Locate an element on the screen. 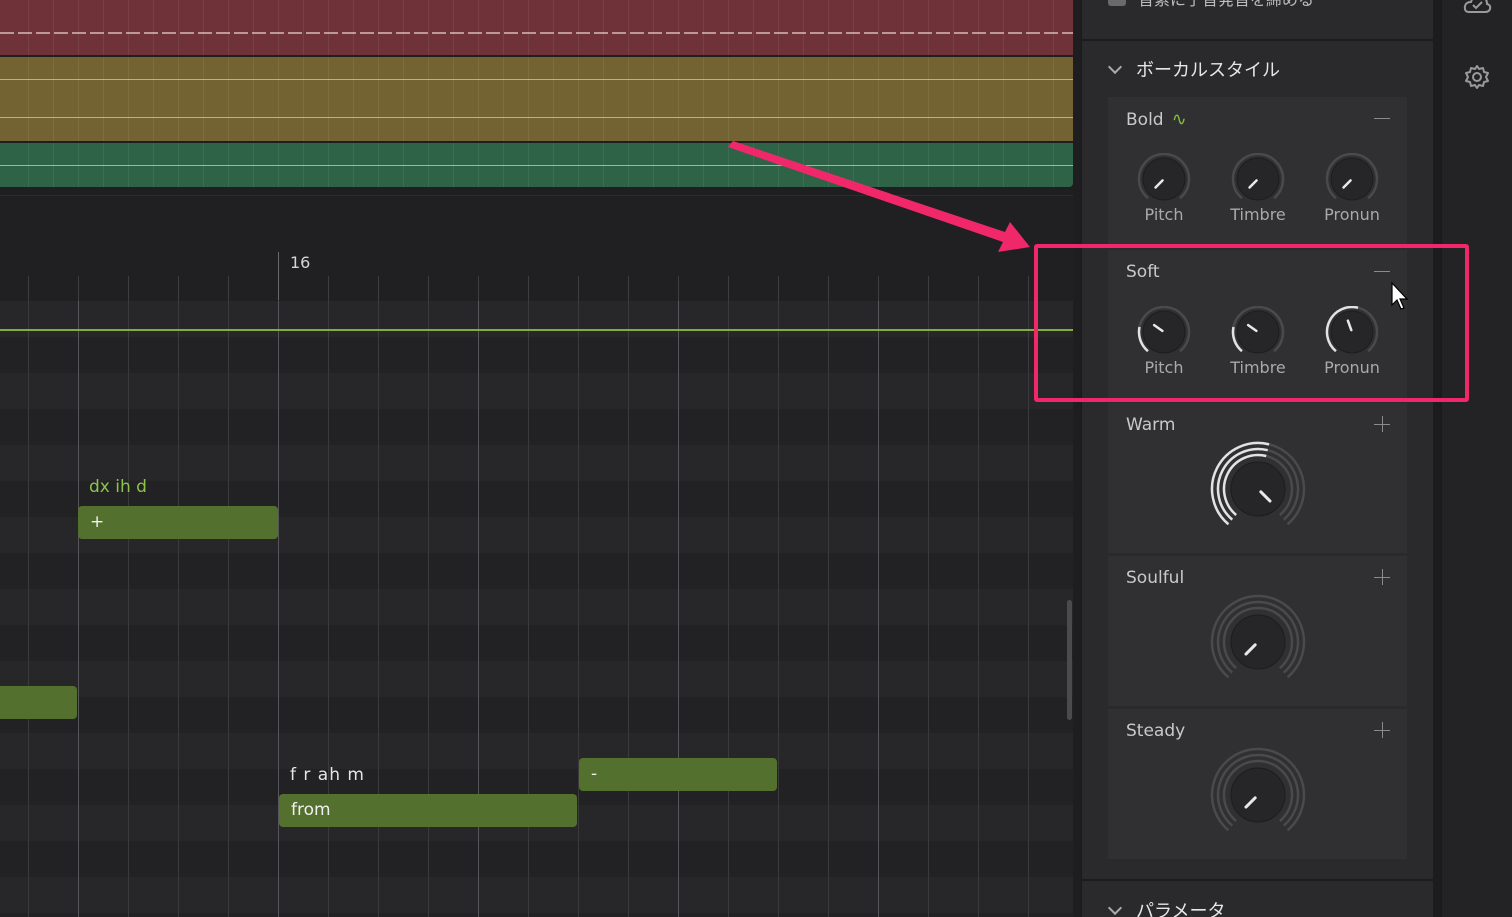  knob-steady is located at coordinates (1258, 795).